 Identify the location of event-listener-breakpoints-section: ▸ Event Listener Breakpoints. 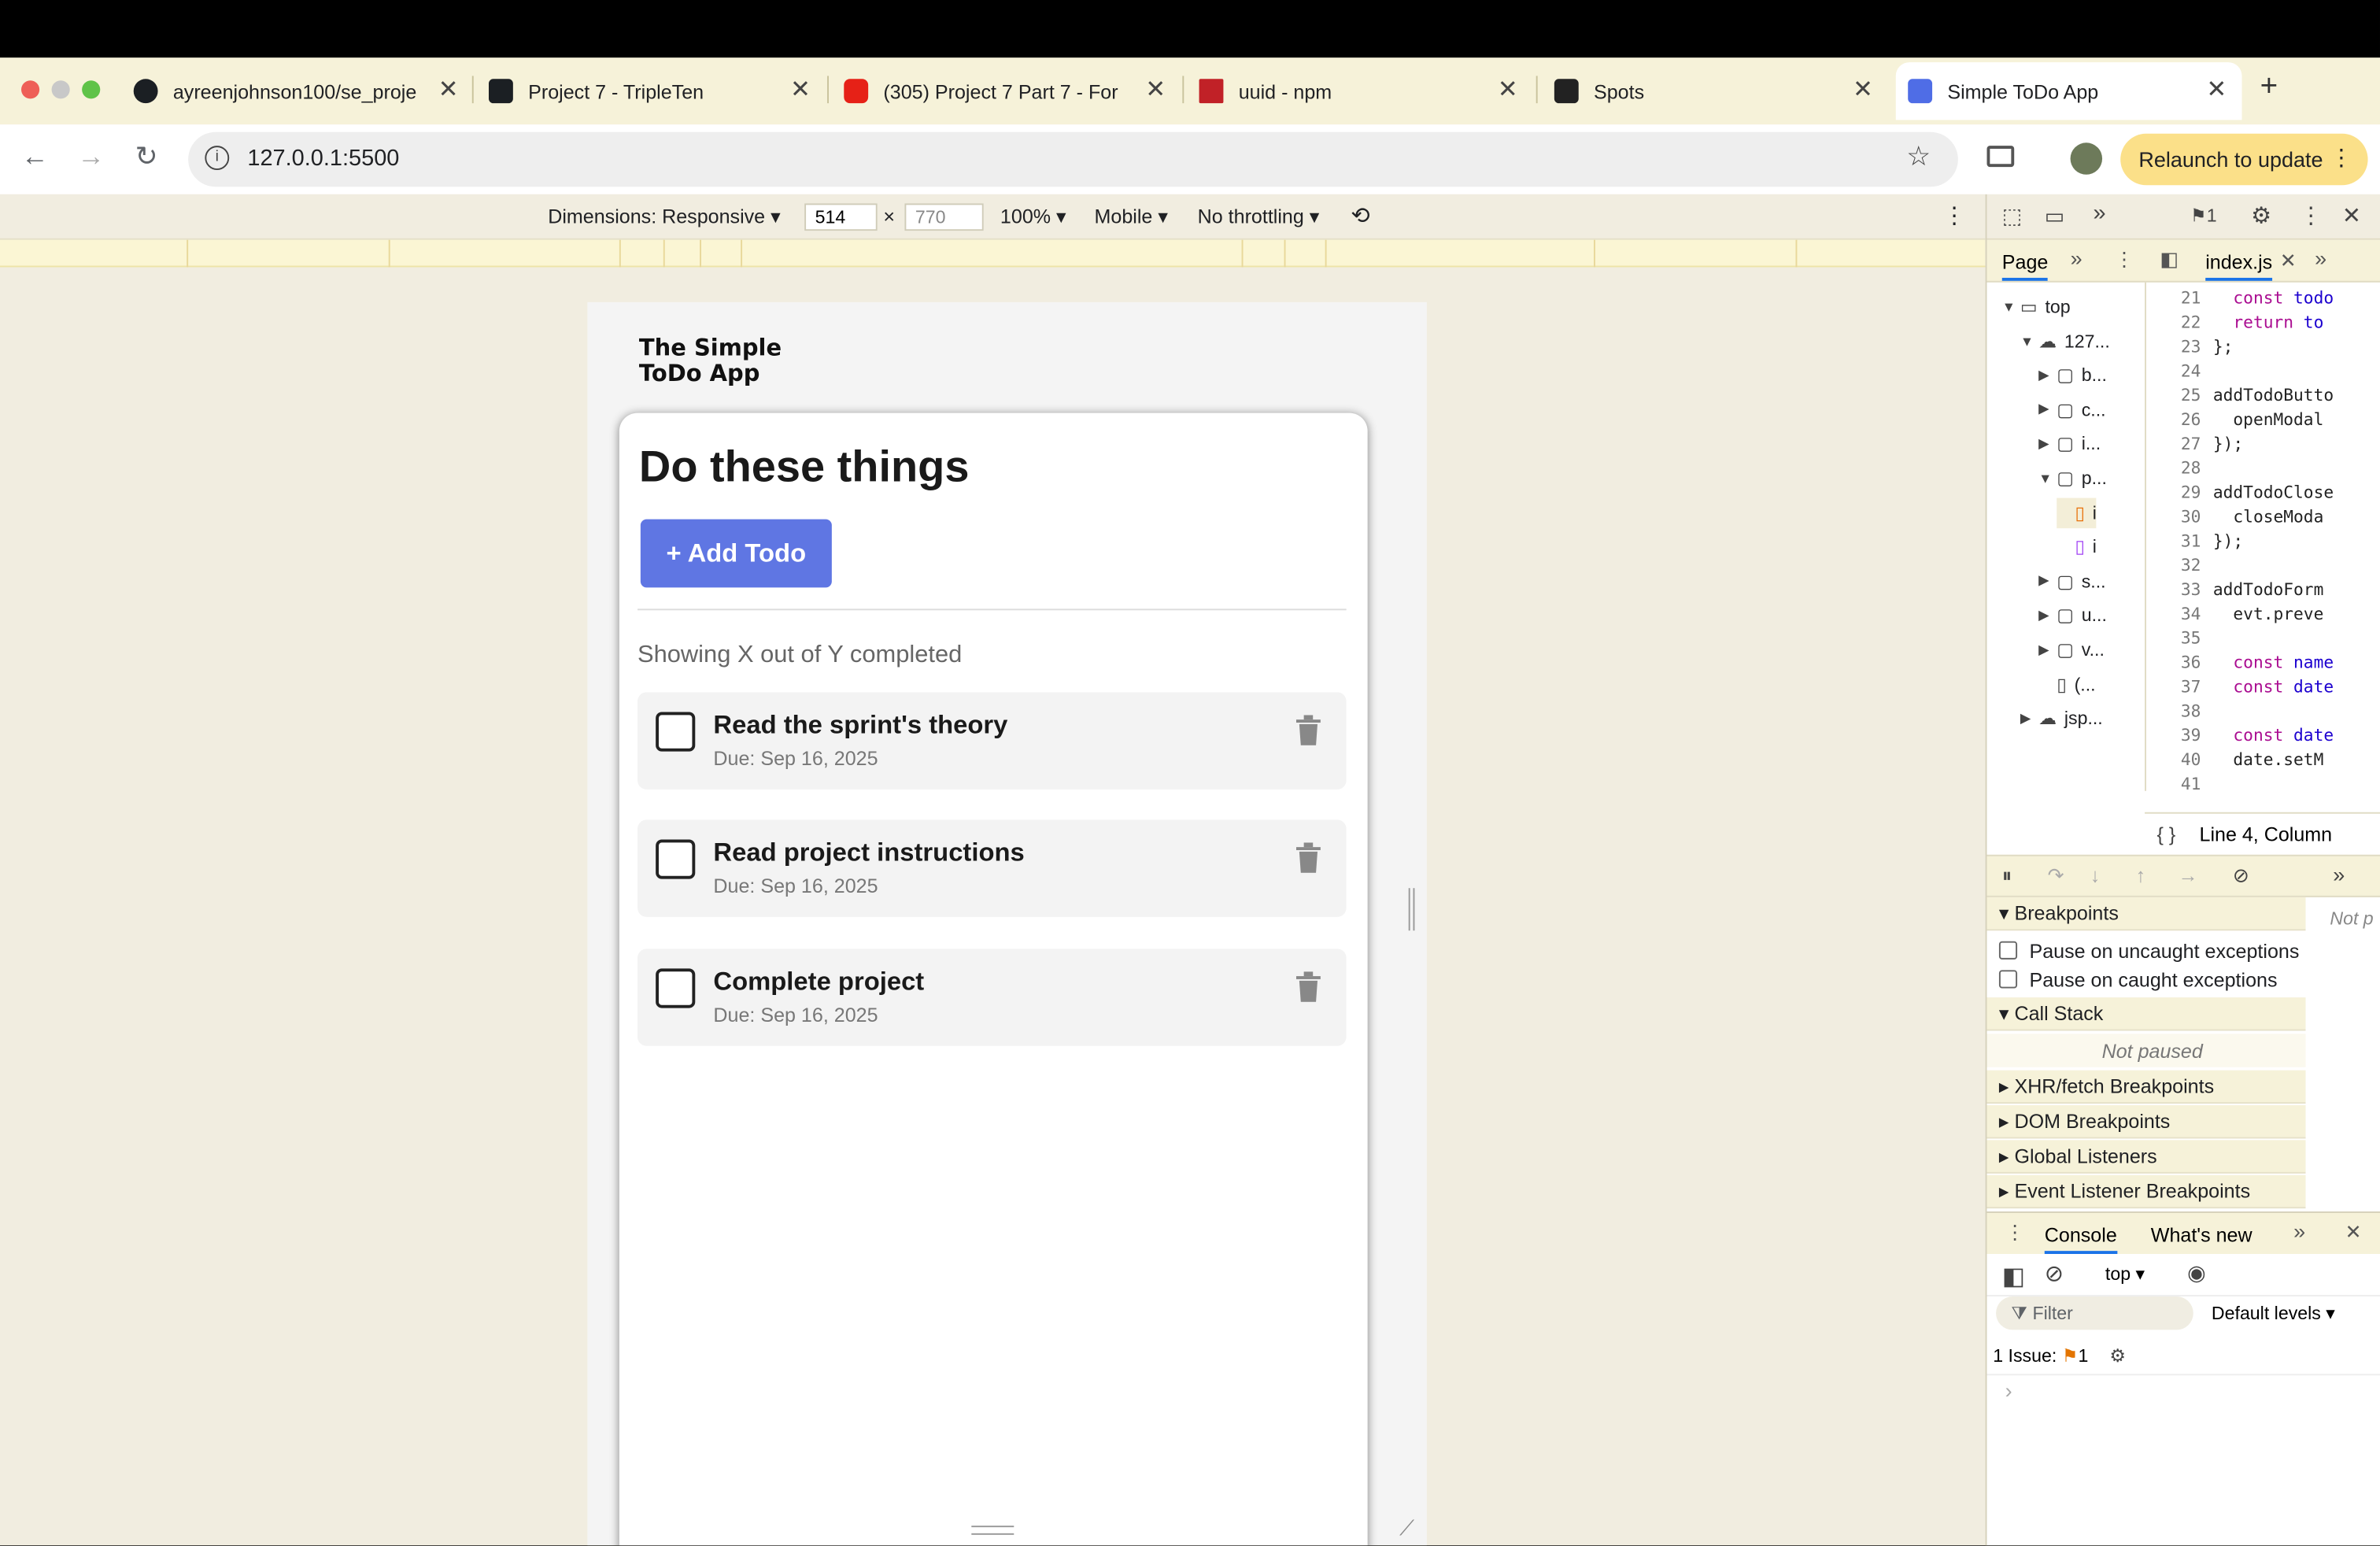
(2146, 1191).